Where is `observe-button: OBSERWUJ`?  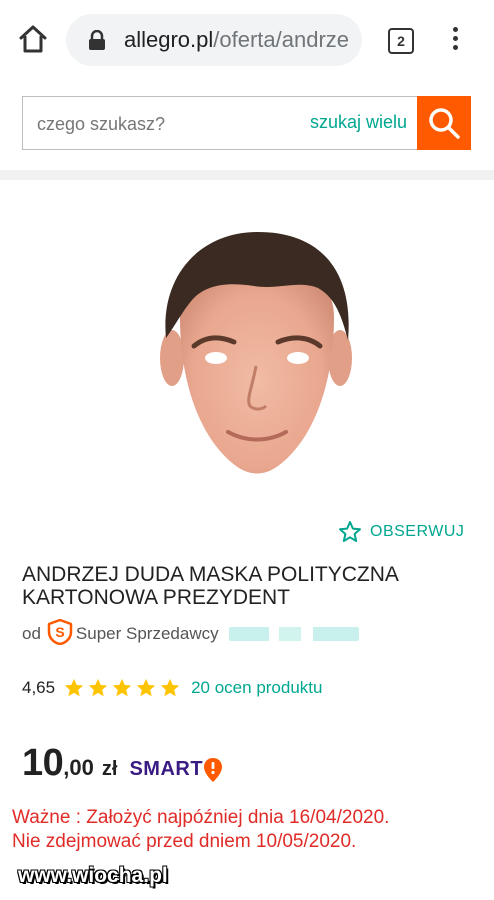
observe-button: OBSERWUJ is located at coordinates (401, 532).